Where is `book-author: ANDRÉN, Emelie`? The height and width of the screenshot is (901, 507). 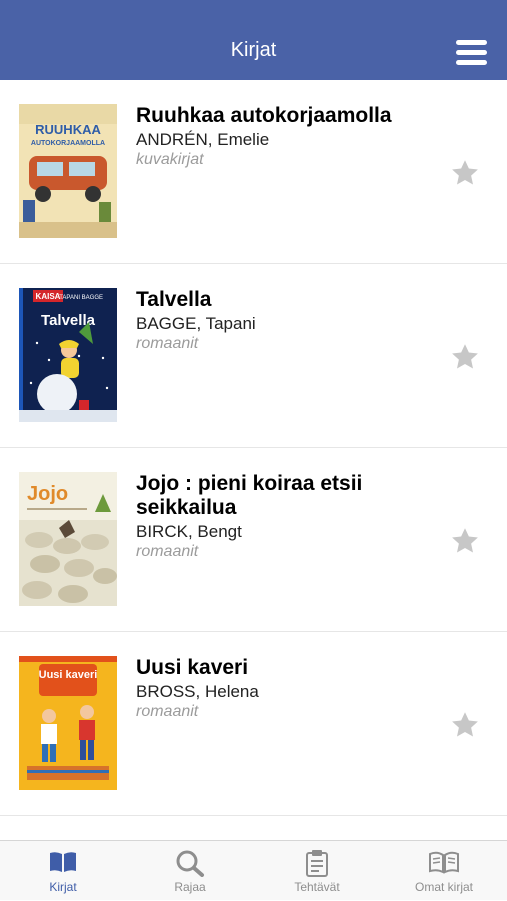
book-author: ANDRÉN, Emelie is located at coordinates (203, 139).